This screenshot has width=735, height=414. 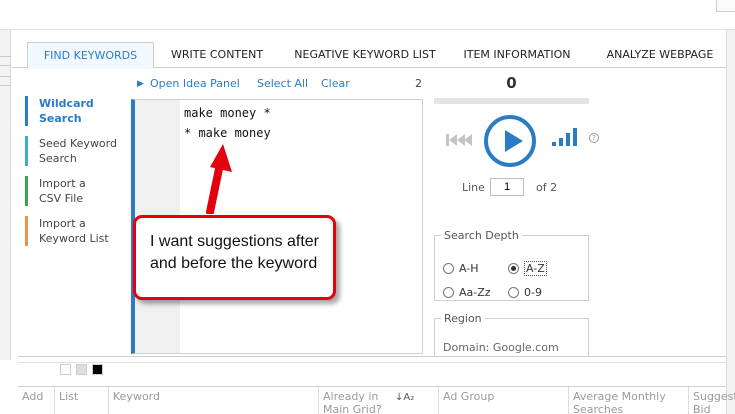 I want to click on left-splitter, so click(x=5, y=195).